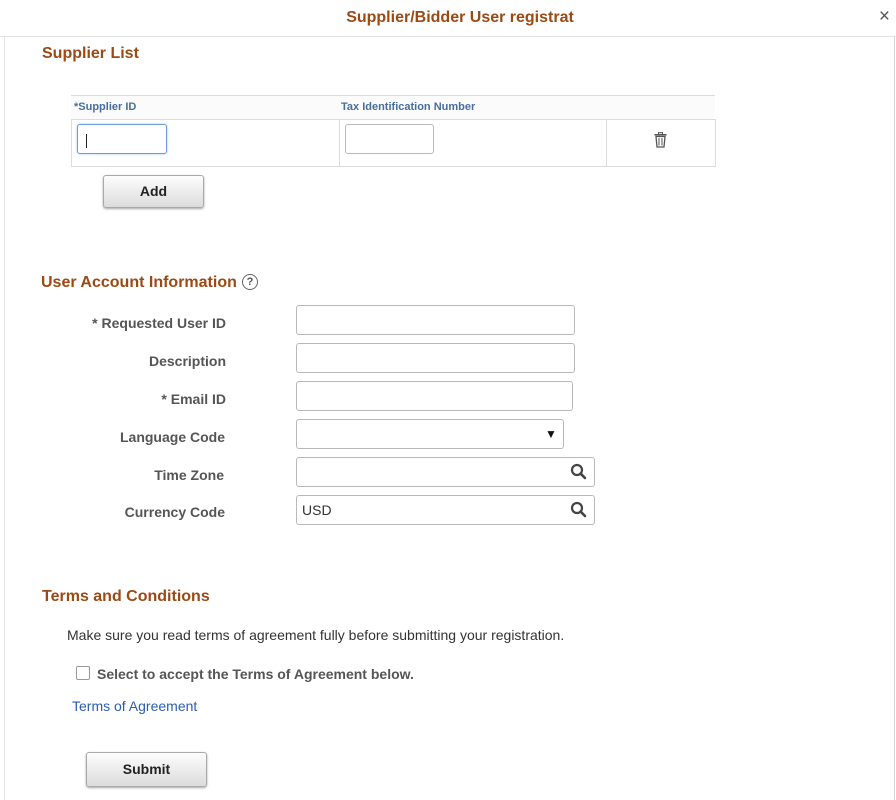  I want to click on currency-code-input: USD, so click(445, 510).